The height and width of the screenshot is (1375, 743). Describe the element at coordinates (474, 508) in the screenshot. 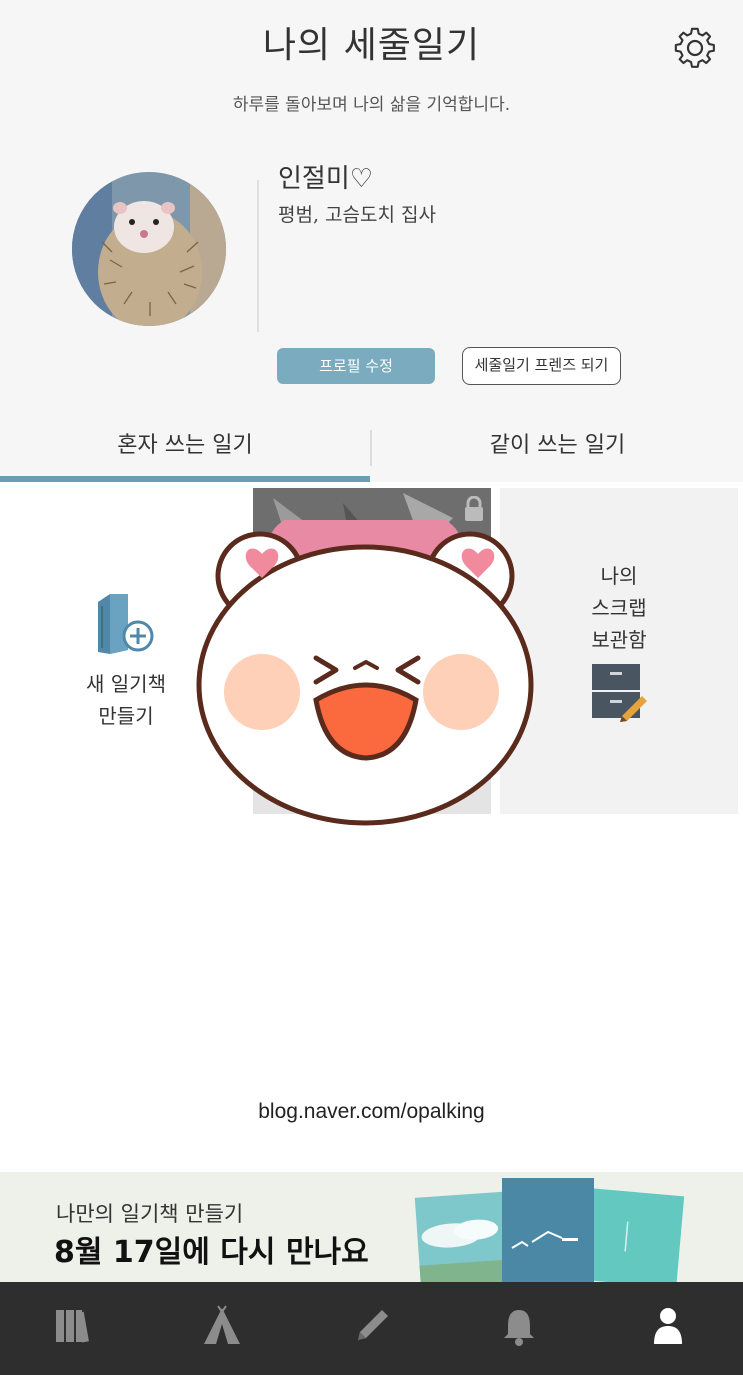

I see `lock-icon` at that location.